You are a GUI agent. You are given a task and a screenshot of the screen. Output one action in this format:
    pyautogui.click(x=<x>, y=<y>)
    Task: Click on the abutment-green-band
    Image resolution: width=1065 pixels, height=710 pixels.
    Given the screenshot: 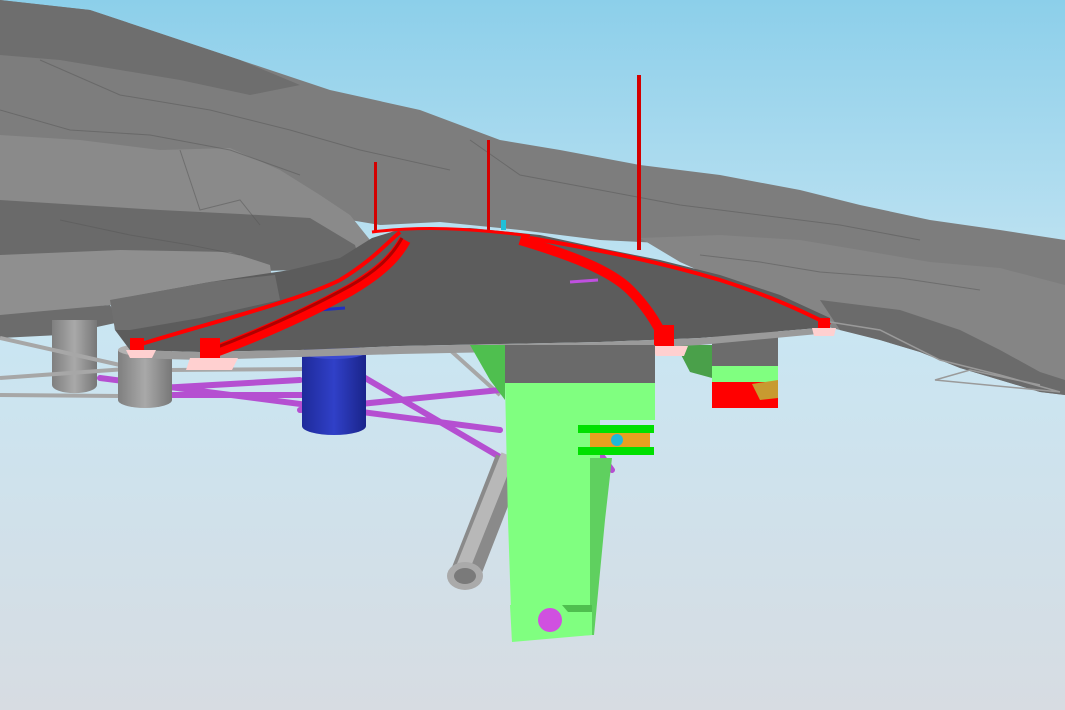 What is the action you would take?
    pyautogui.click(x=745, y=374)
    